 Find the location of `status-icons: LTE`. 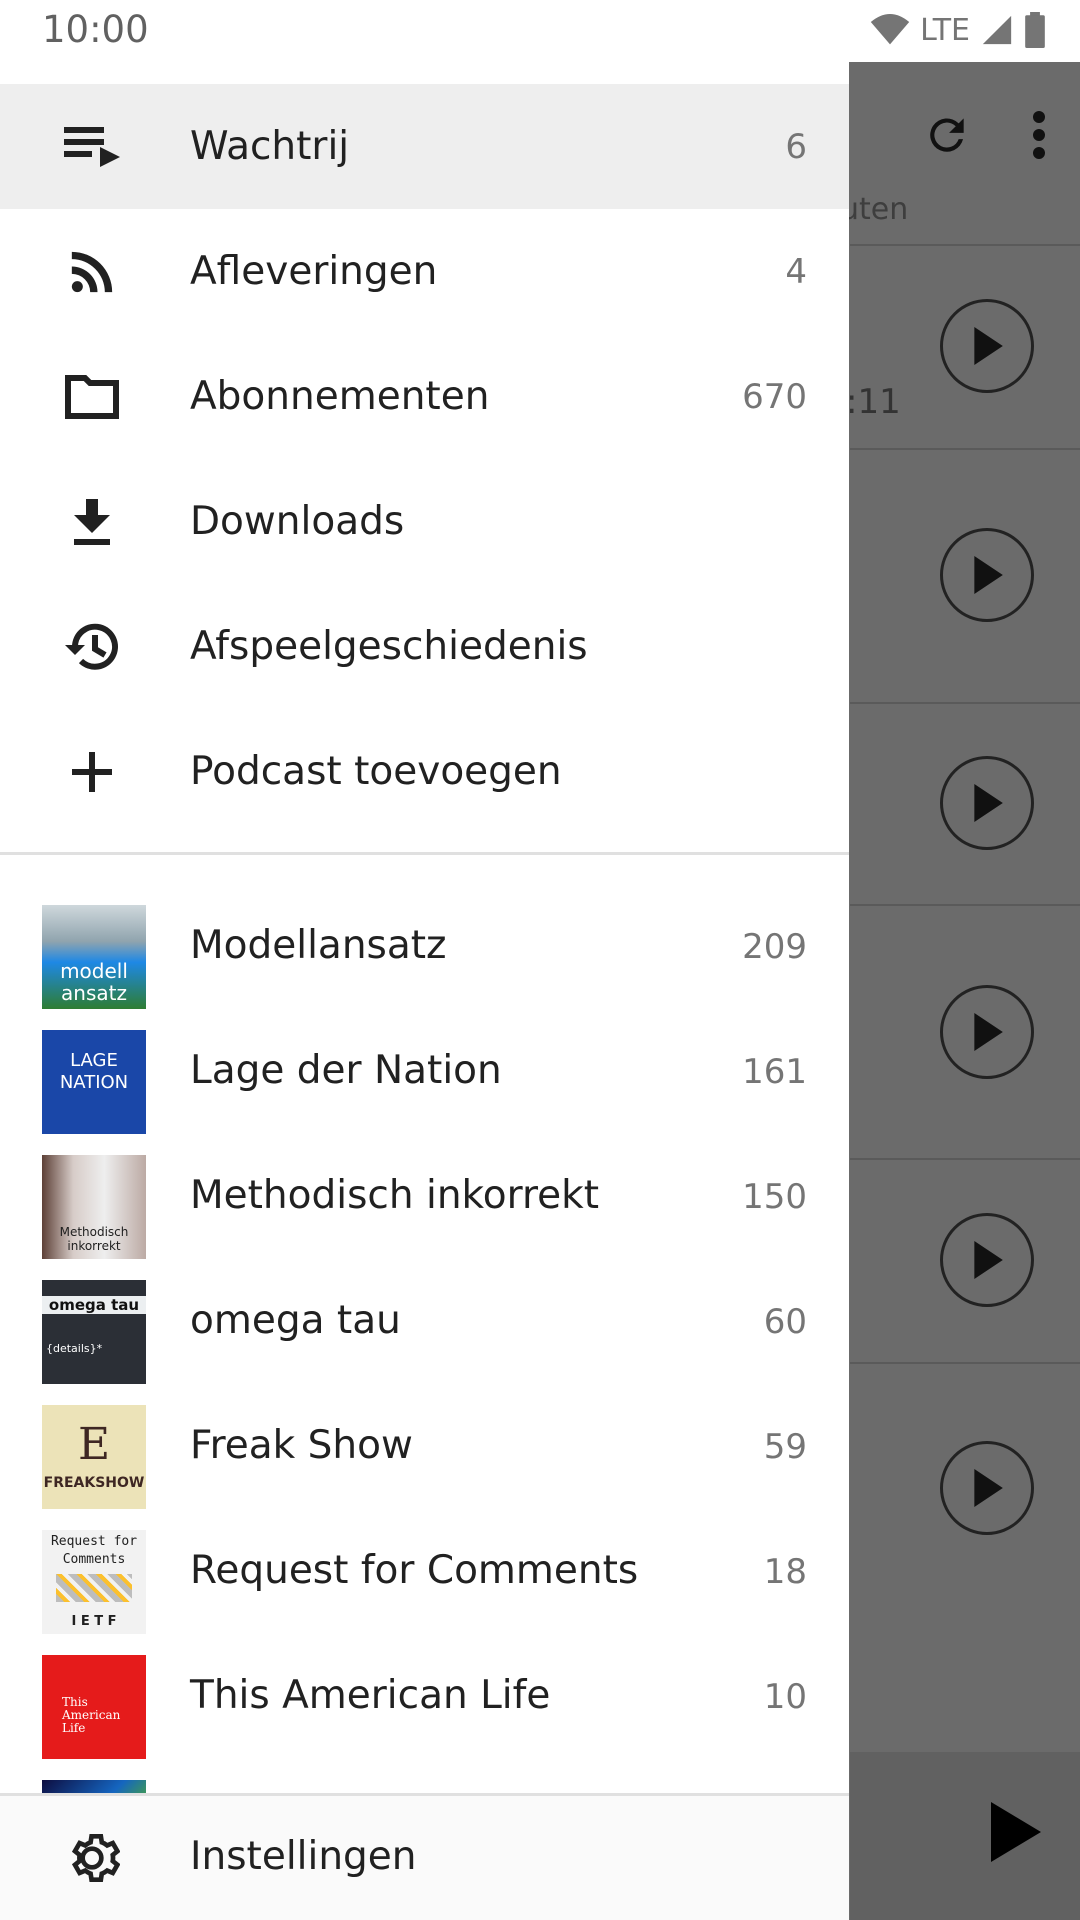

status-icons: LTE is located at coordinates (958, 30).